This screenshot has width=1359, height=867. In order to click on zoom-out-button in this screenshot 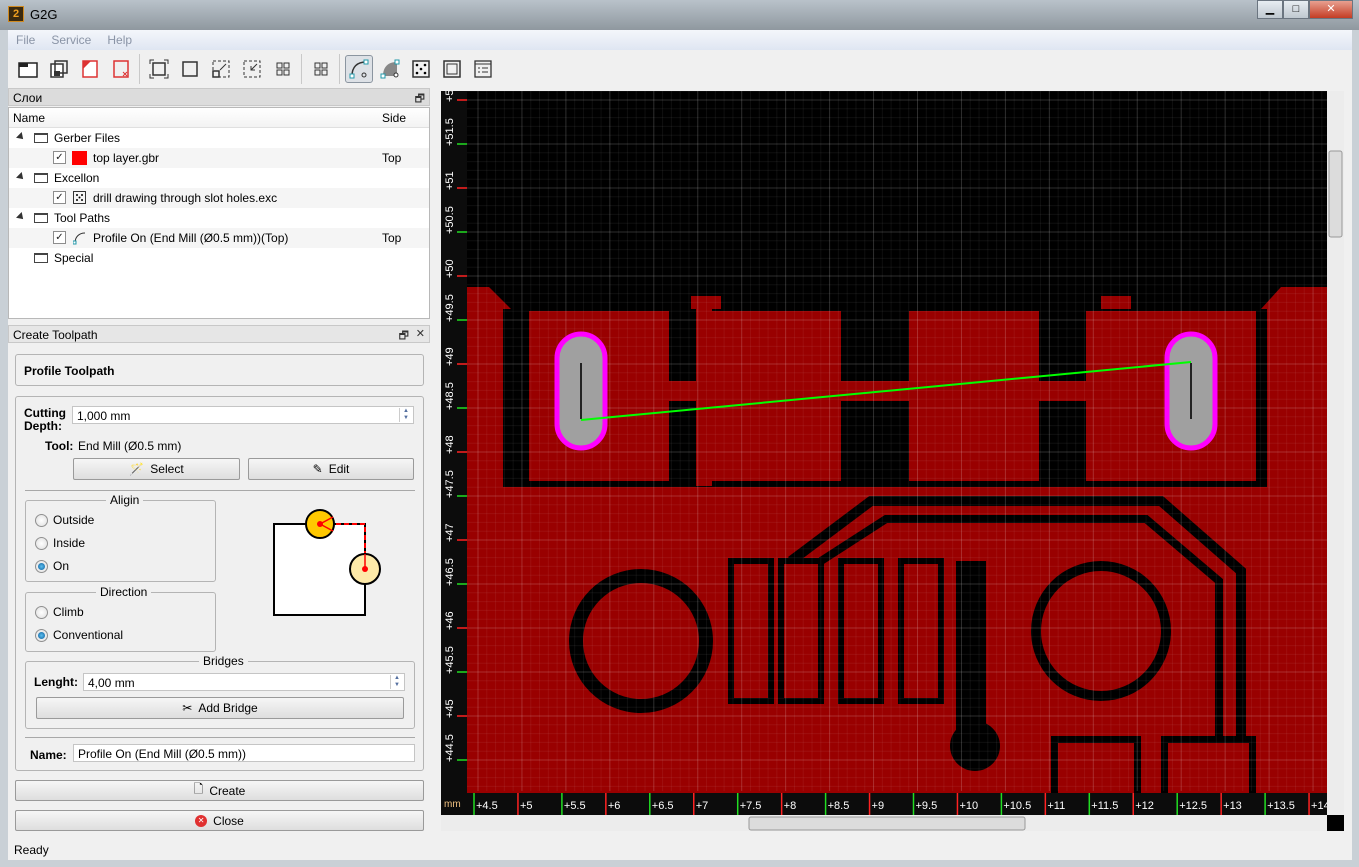, I will do `click(252, 69)`.